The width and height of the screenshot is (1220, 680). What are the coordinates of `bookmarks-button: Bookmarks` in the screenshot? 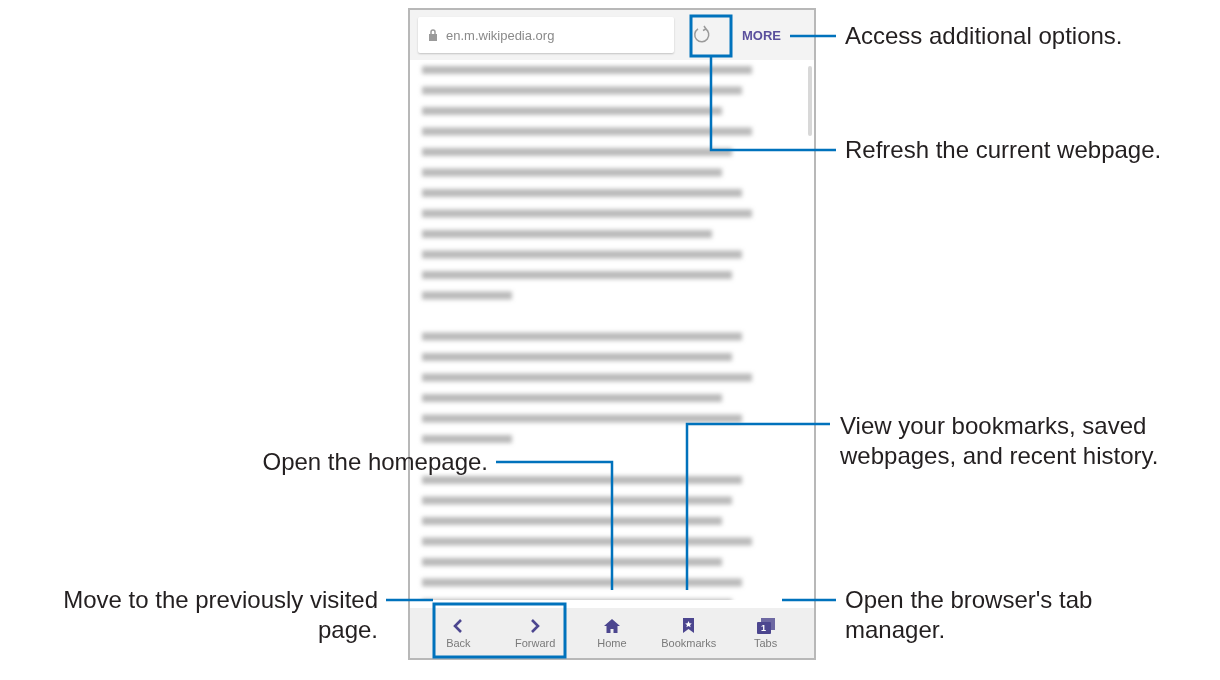 It's located at (689, 633).